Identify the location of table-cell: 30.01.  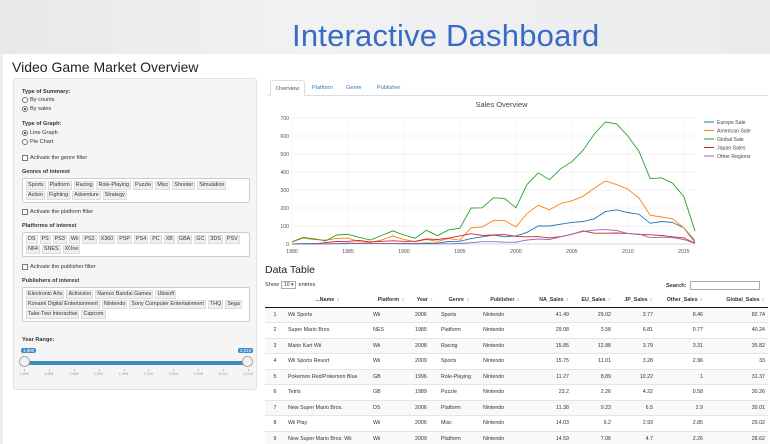
(737, 407).